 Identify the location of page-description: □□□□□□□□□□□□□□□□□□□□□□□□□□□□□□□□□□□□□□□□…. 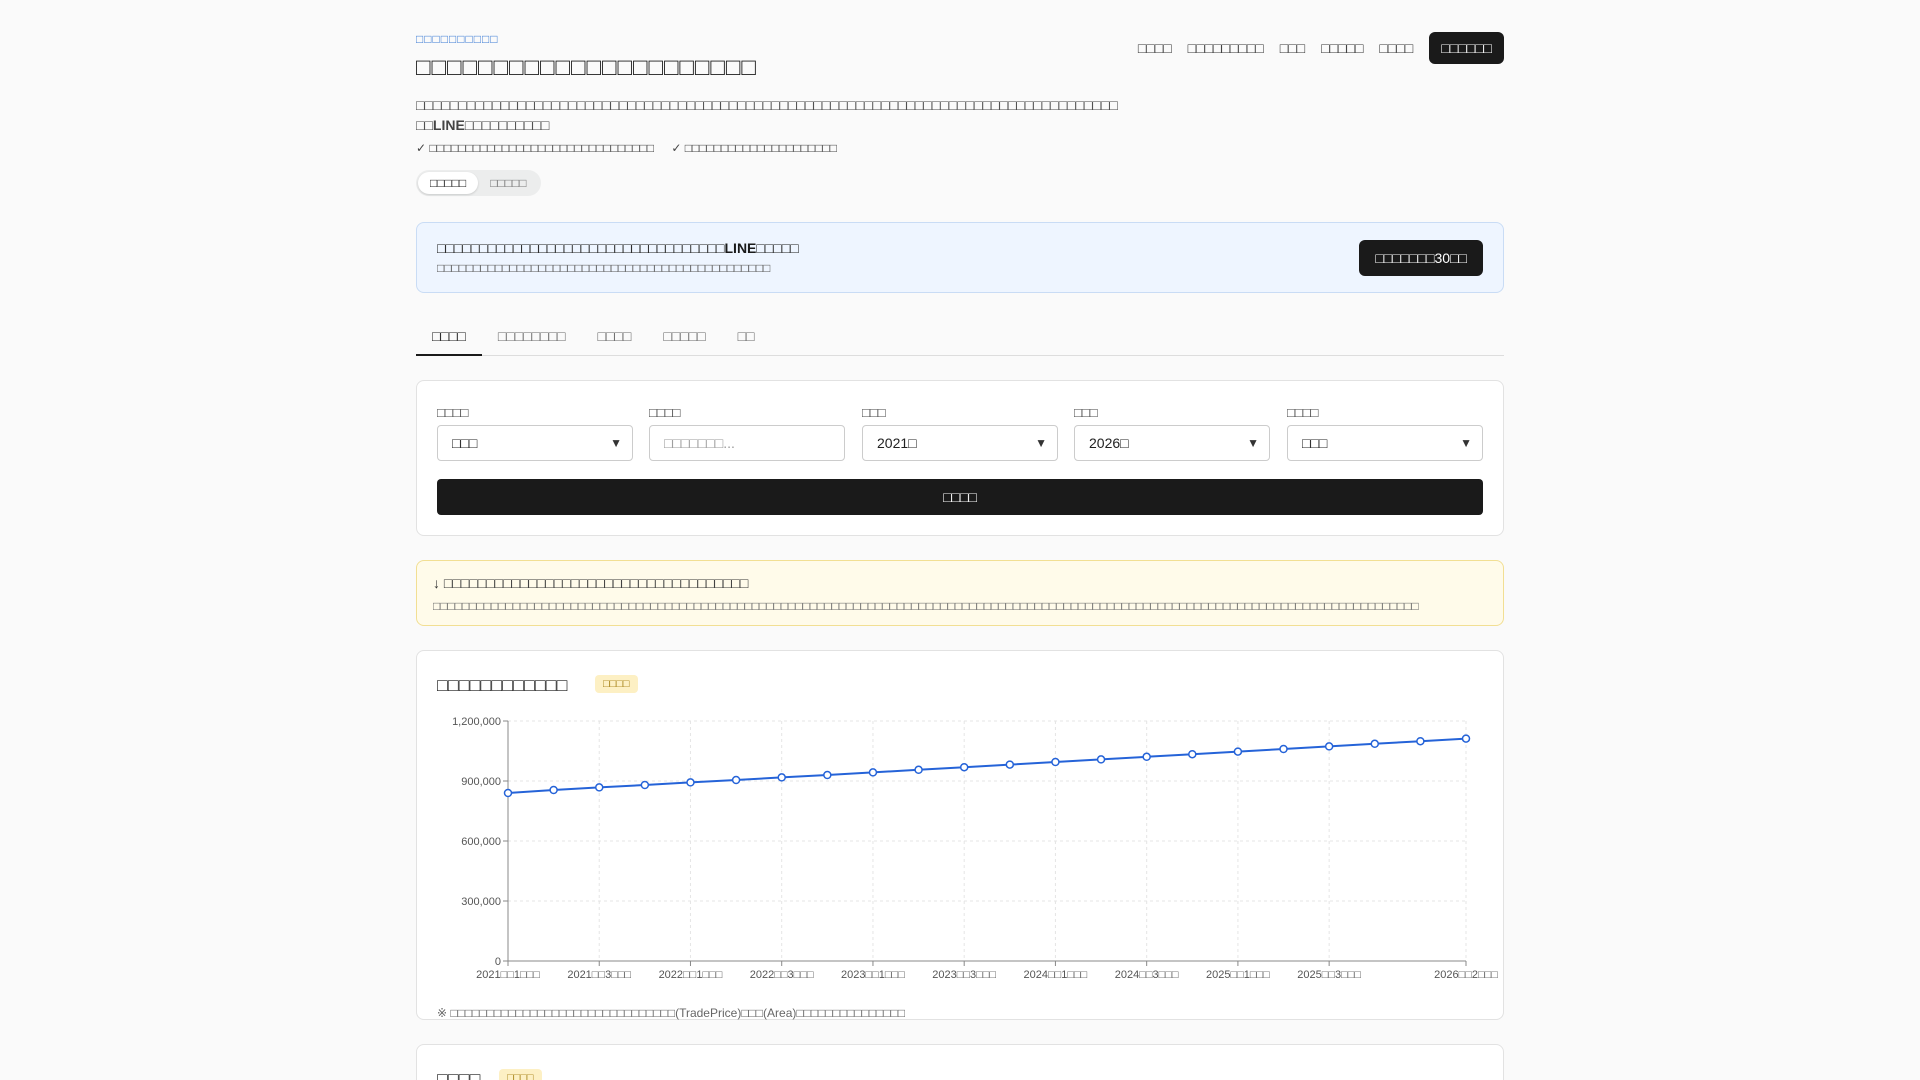
(767, 115).